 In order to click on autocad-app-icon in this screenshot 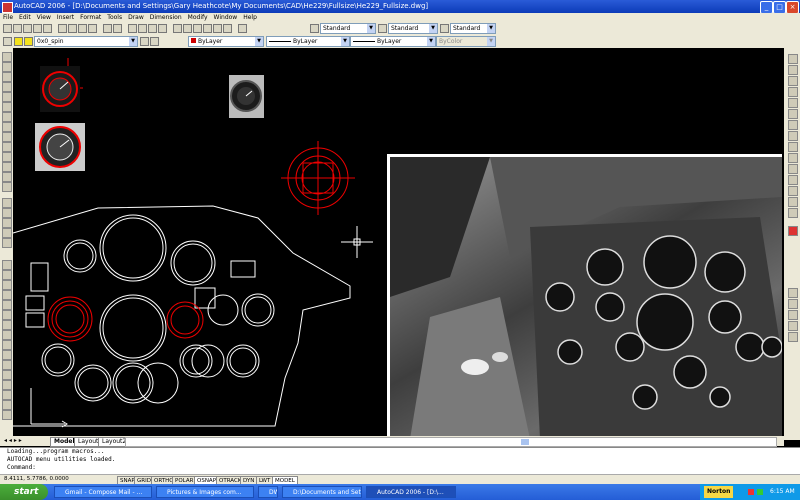, I will do `click(7, 7)`.